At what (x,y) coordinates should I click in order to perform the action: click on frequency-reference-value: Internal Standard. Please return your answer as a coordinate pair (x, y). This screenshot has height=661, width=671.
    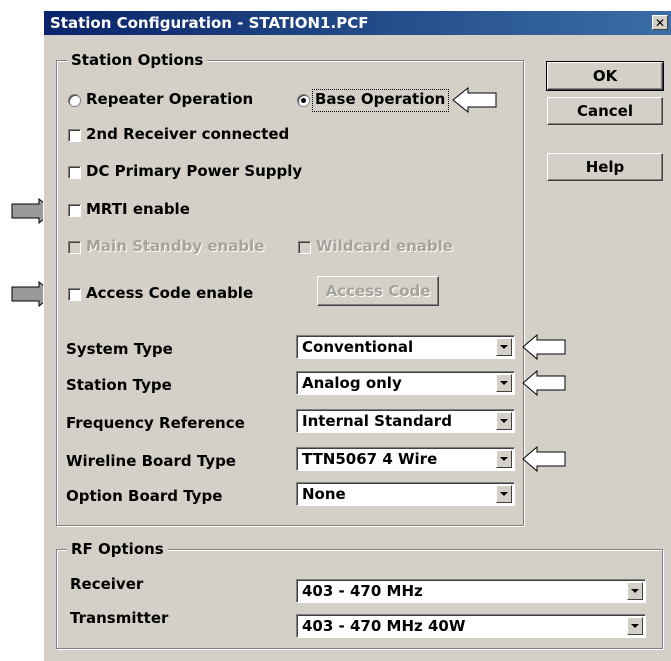
    Looking at the image, I should click on (377, 421).